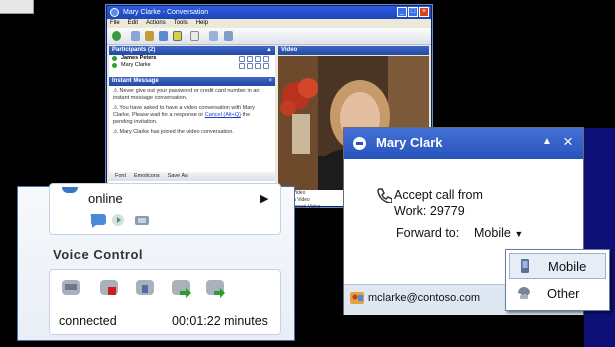 The image size is (615, 347). Describe the element at coordinates (133, 23) in the screenshot. I see `menu-edit: Edit` at that location.